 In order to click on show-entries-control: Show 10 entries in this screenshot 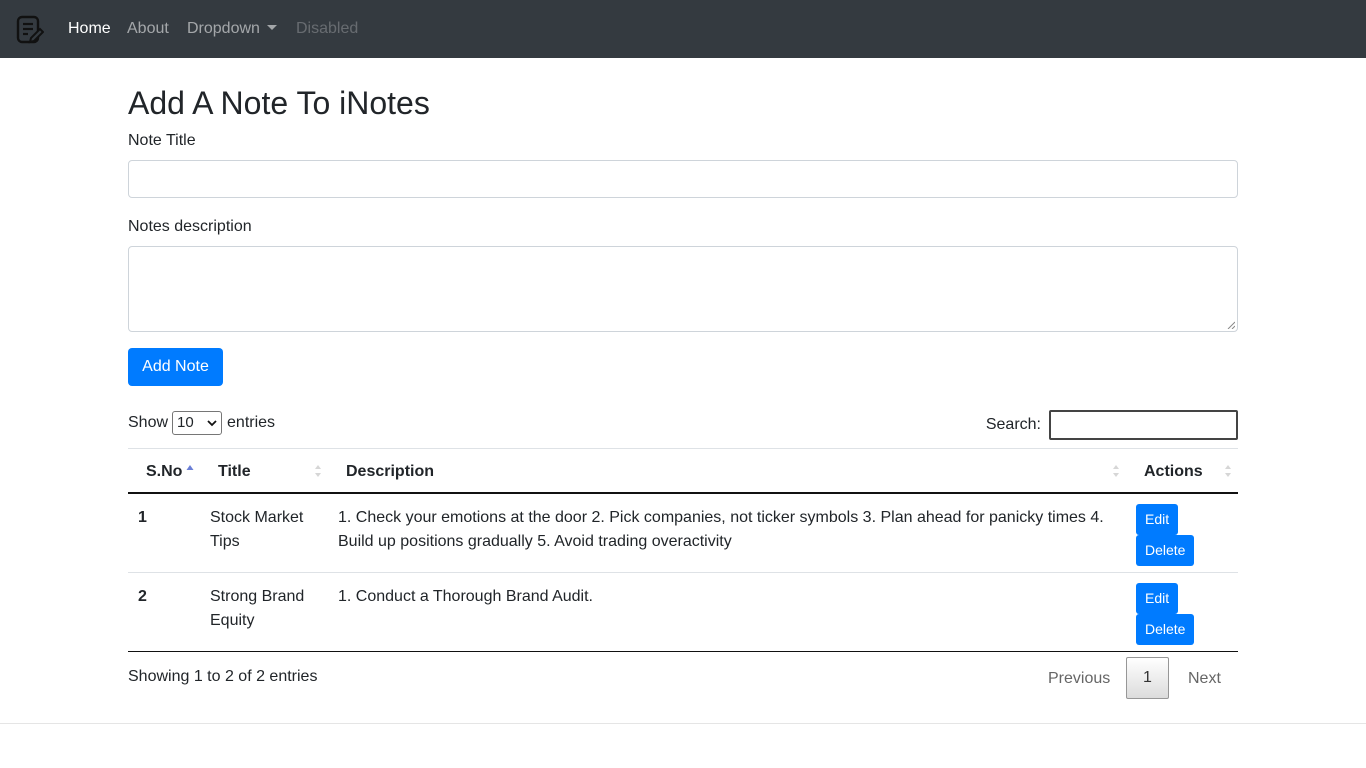, I will do `click(201, 423)`.